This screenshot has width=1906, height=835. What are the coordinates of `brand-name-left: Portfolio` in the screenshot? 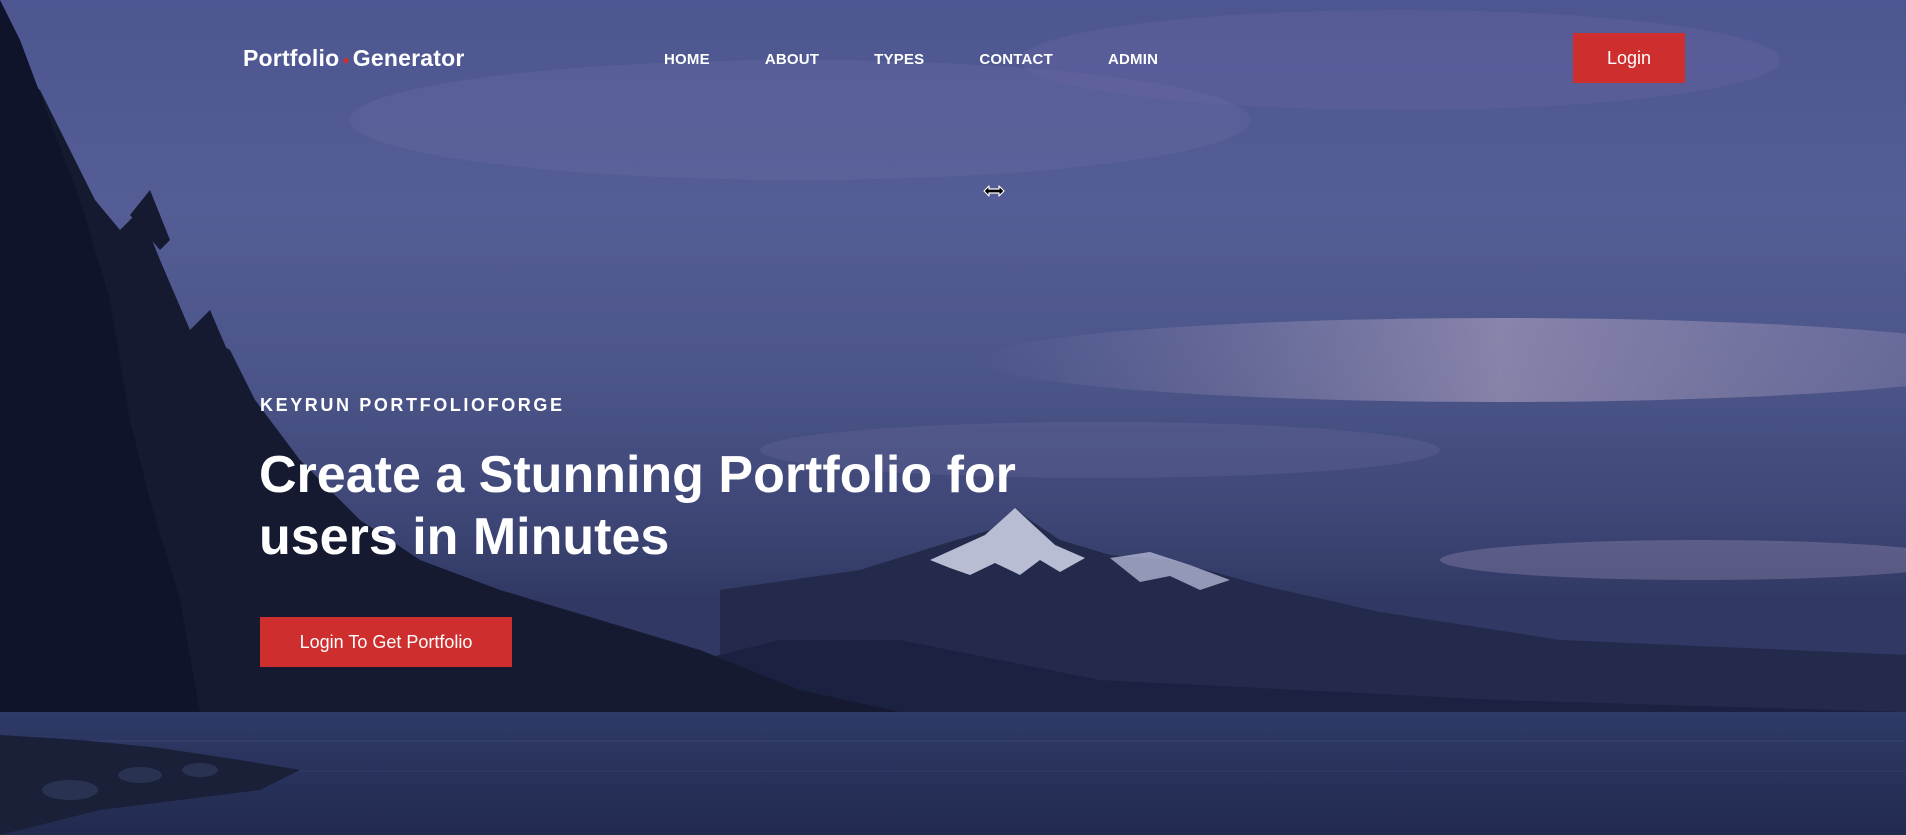 It's located at (291, 58).